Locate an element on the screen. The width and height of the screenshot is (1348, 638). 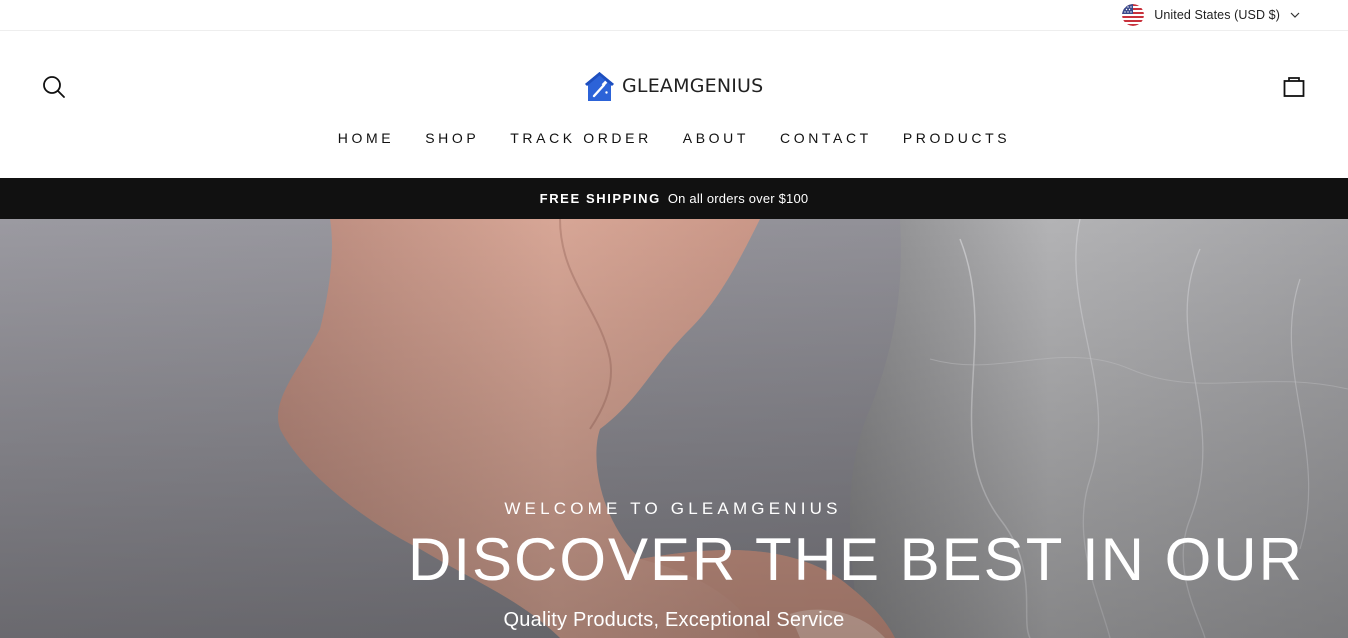
currency-selector: United States (USD $) is located at coordinates (1211, 15).